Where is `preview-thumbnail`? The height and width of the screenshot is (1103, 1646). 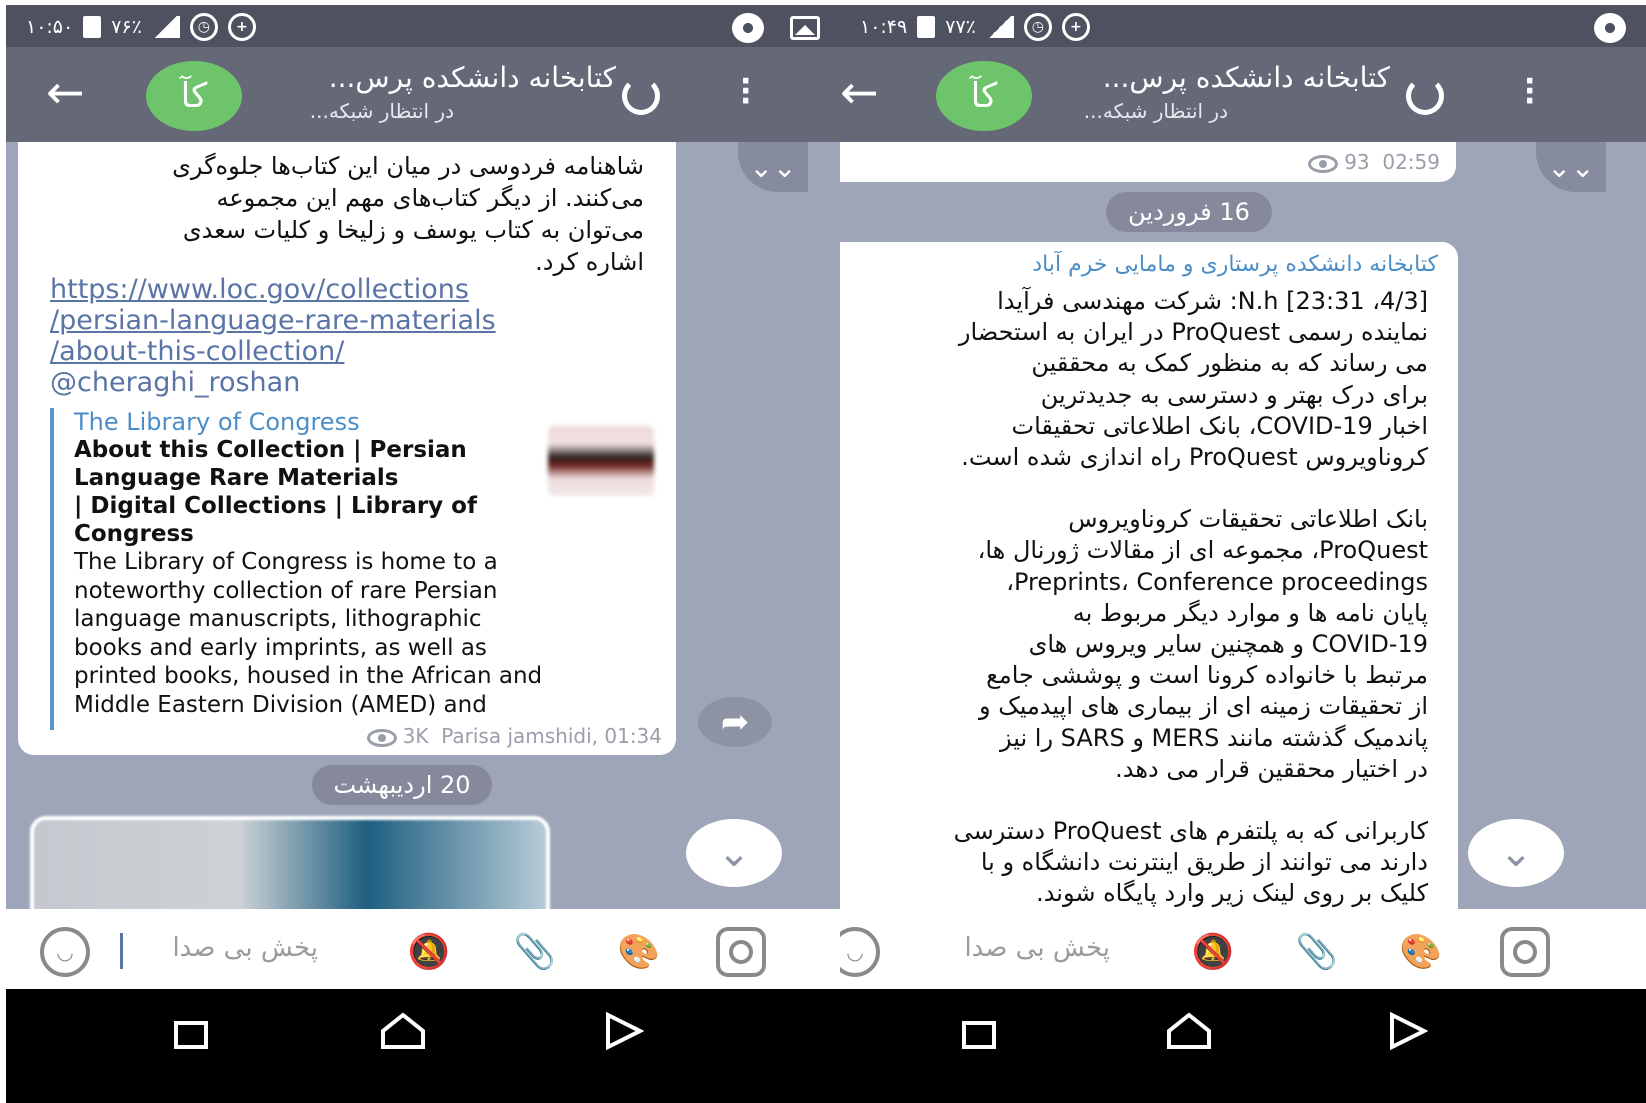 preview-thumbnail is located at coordinates (601, 461).